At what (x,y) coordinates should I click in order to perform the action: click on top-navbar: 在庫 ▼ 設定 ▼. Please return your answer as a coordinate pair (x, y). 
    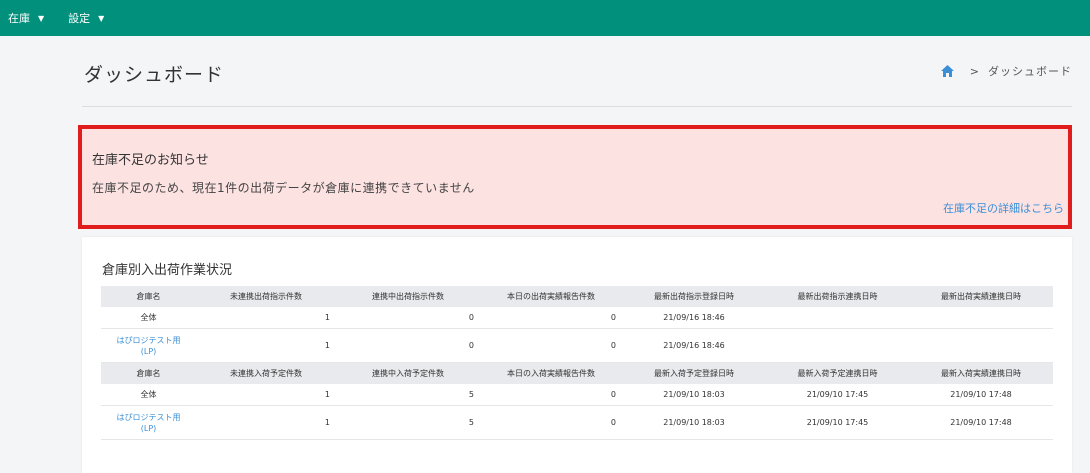
    Looking at the image, I should click on (545, 18).